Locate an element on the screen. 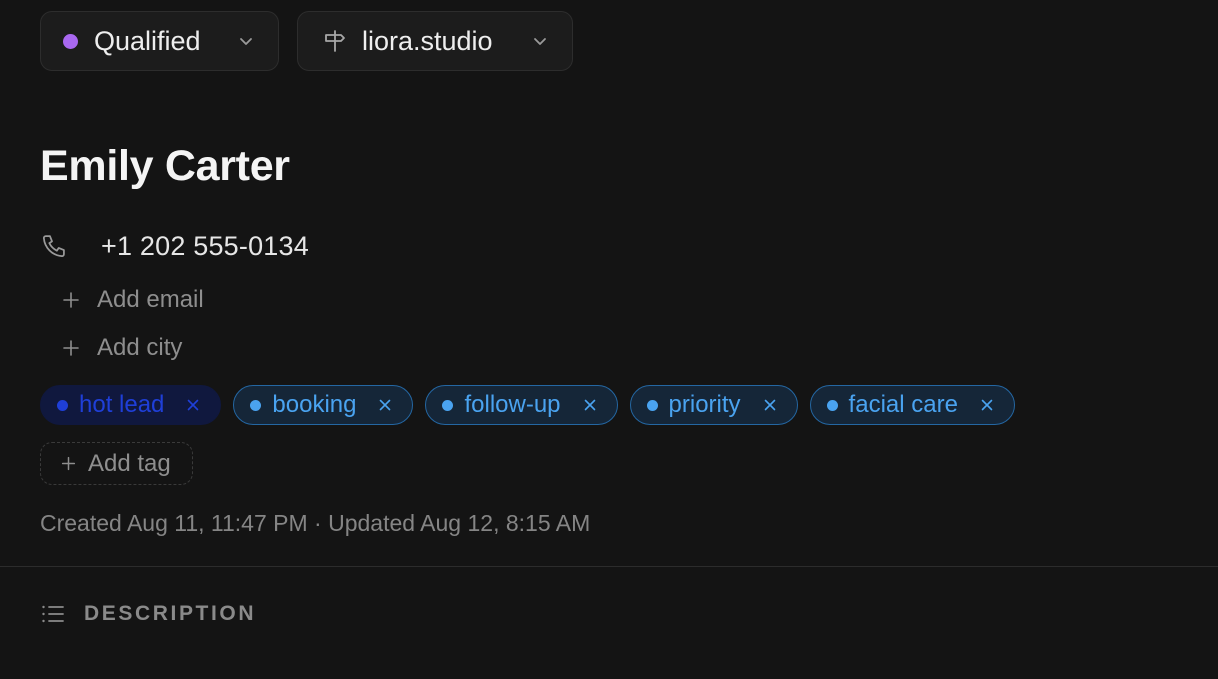  contact-name: Emily Carter is located at coordinates (165, 166).